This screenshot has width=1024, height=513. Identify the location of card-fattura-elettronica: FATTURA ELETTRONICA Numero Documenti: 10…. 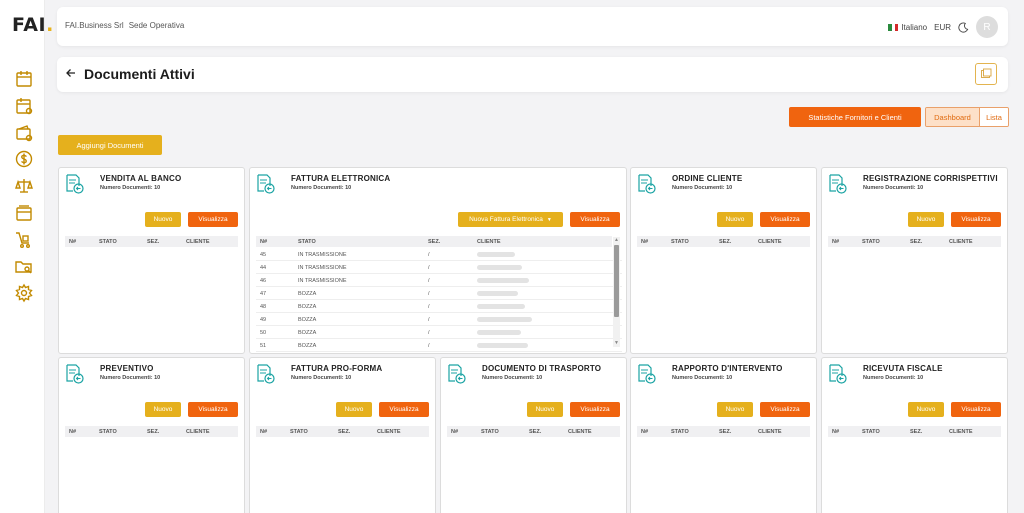
(438, 260).